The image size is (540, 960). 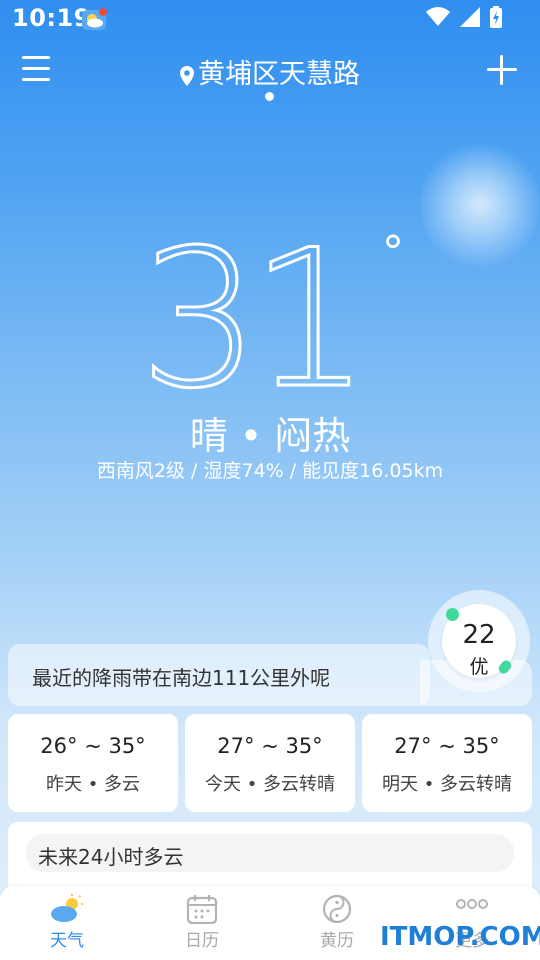 What do you see at coordinates (67, 908) in the screenshot?
I see `weather-icon` at bounding box center [67, 908].